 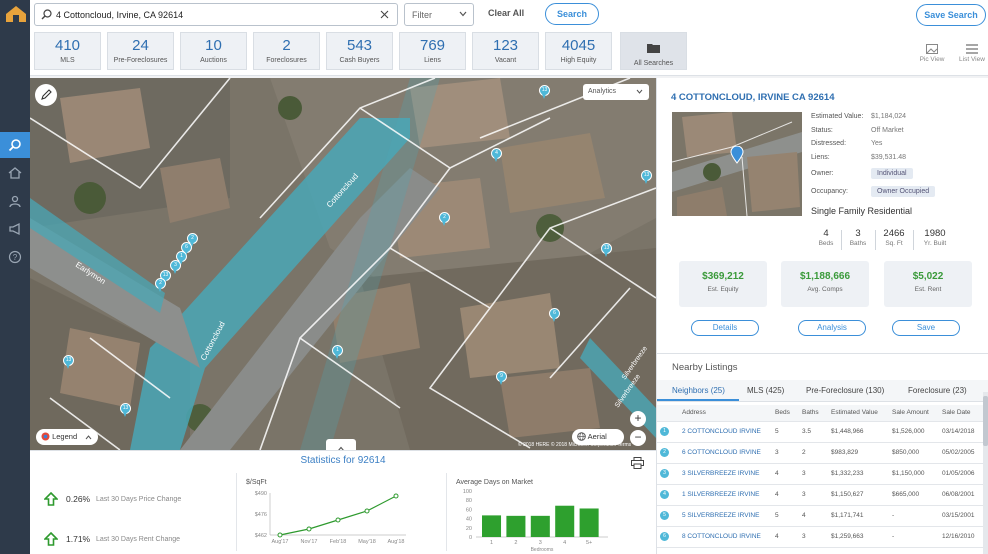 What do you see at coordinates (937, 390) in the screenshot?
I see `tab-foreclosure: Foreclosure (23)` at bounding box center [937, 390].